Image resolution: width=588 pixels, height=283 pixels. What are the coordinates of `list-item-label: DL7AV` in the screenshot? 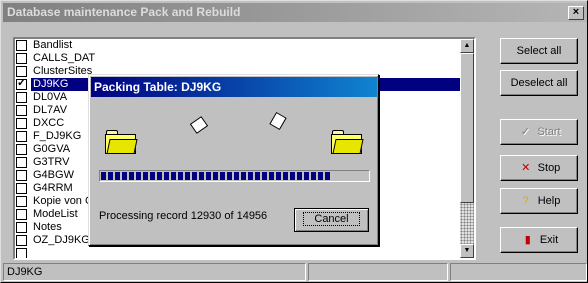 It's located at (50, 110).